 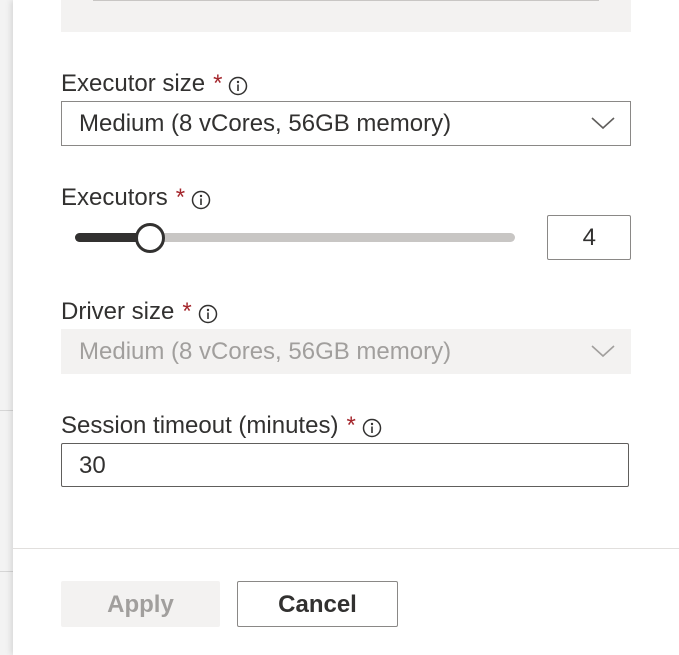 What do you see at coordinates (317, 604) in the screenshot?
I see `cancel-button: Cancel` at bounding box center [317, 604].